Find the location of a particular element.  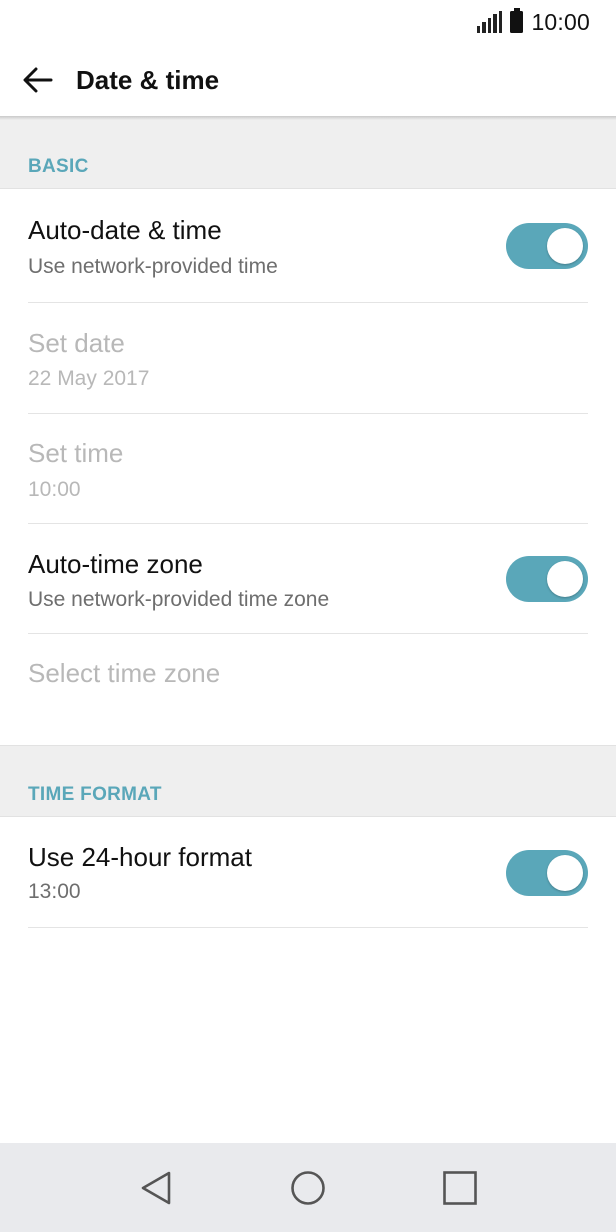

set-date-row: Set date 22 May 2017 is located at coordinates (308, 358).